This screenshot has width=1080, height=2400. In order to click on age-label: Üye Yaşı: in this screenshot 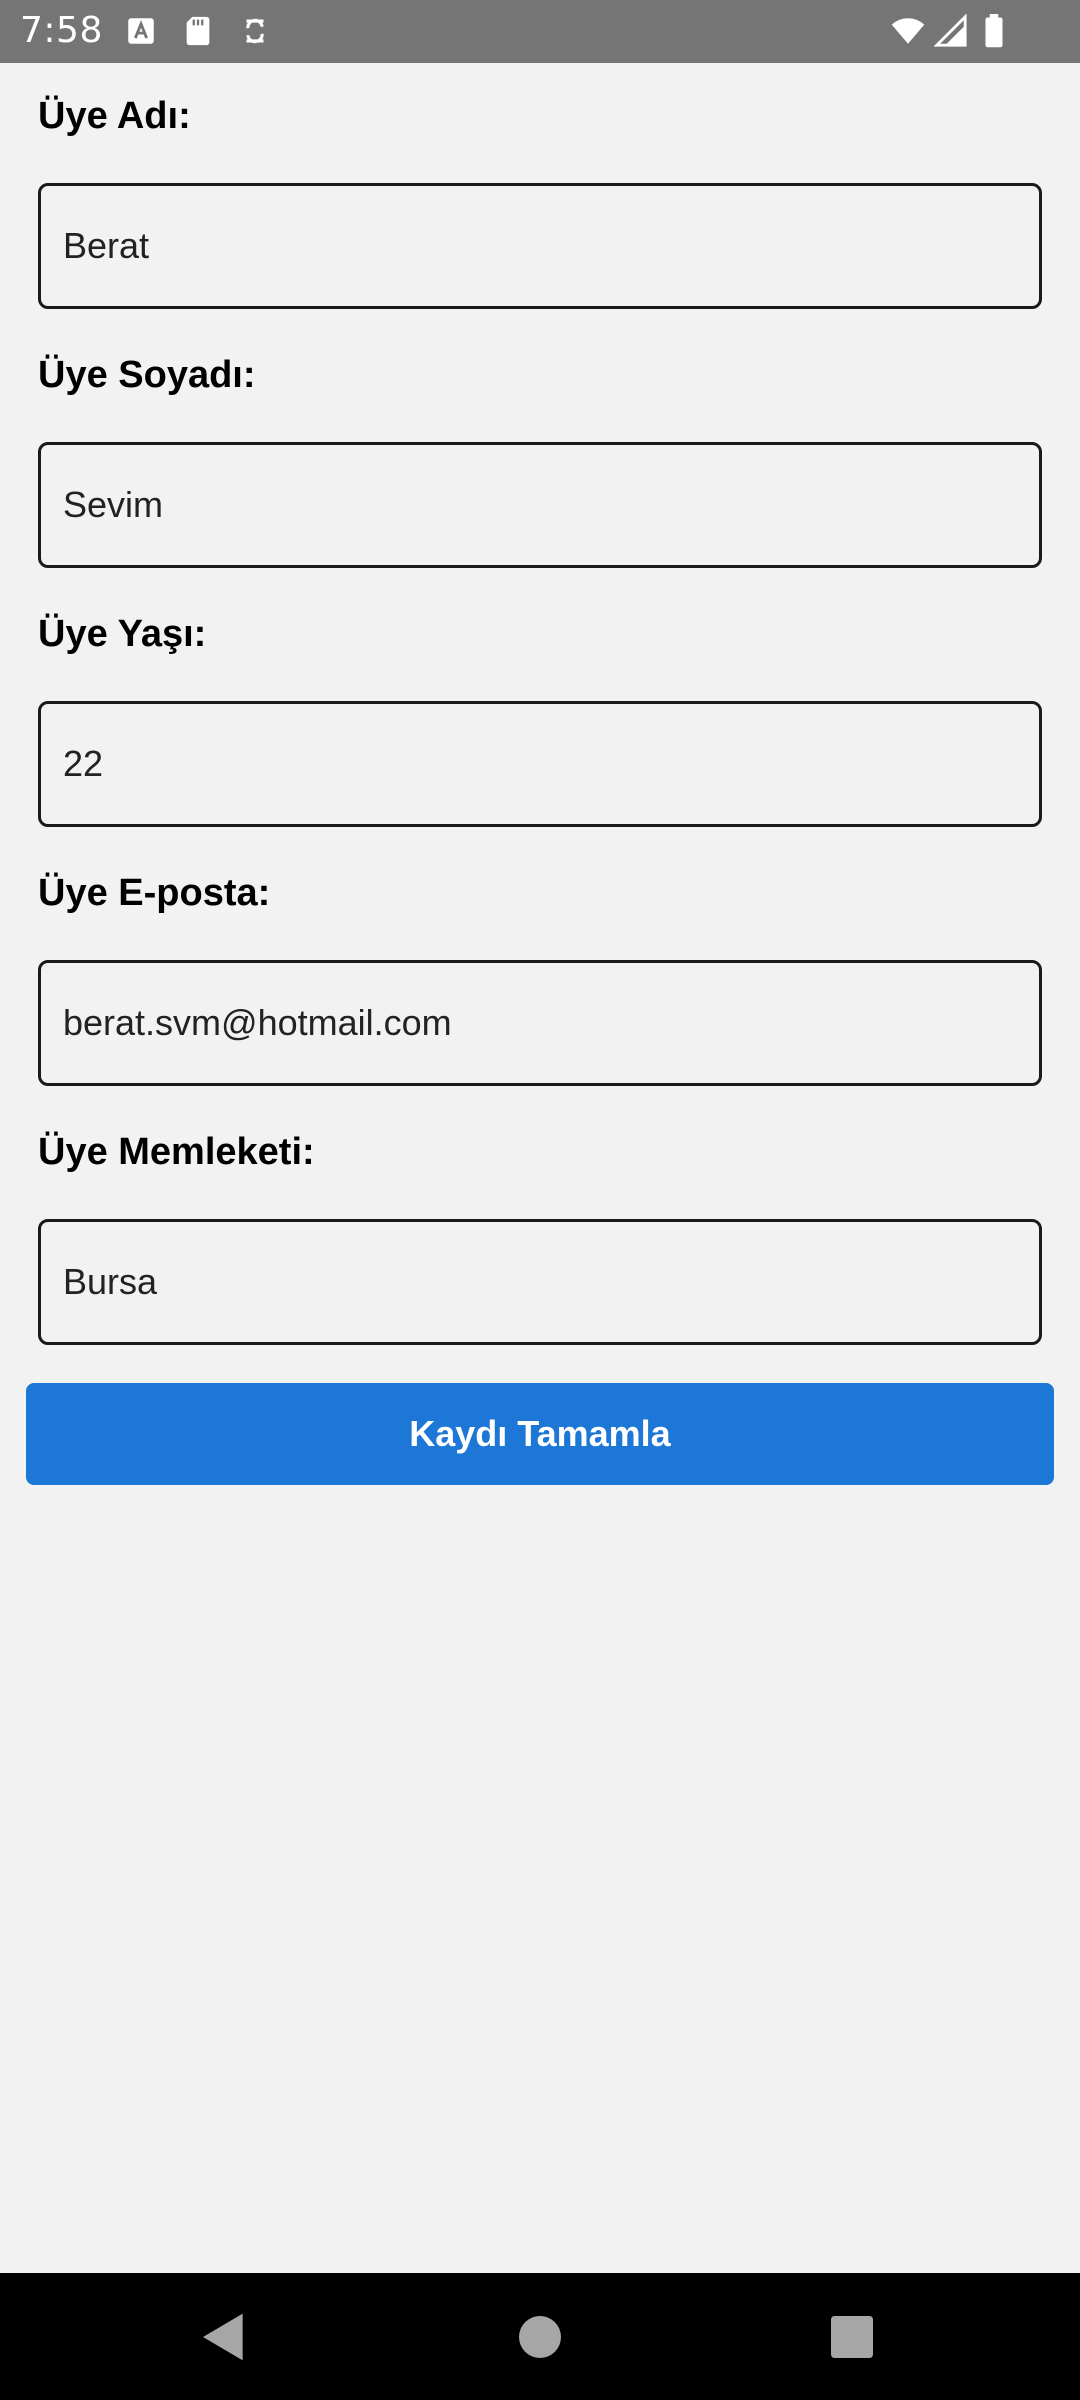, I will do `click(122, 634)`.